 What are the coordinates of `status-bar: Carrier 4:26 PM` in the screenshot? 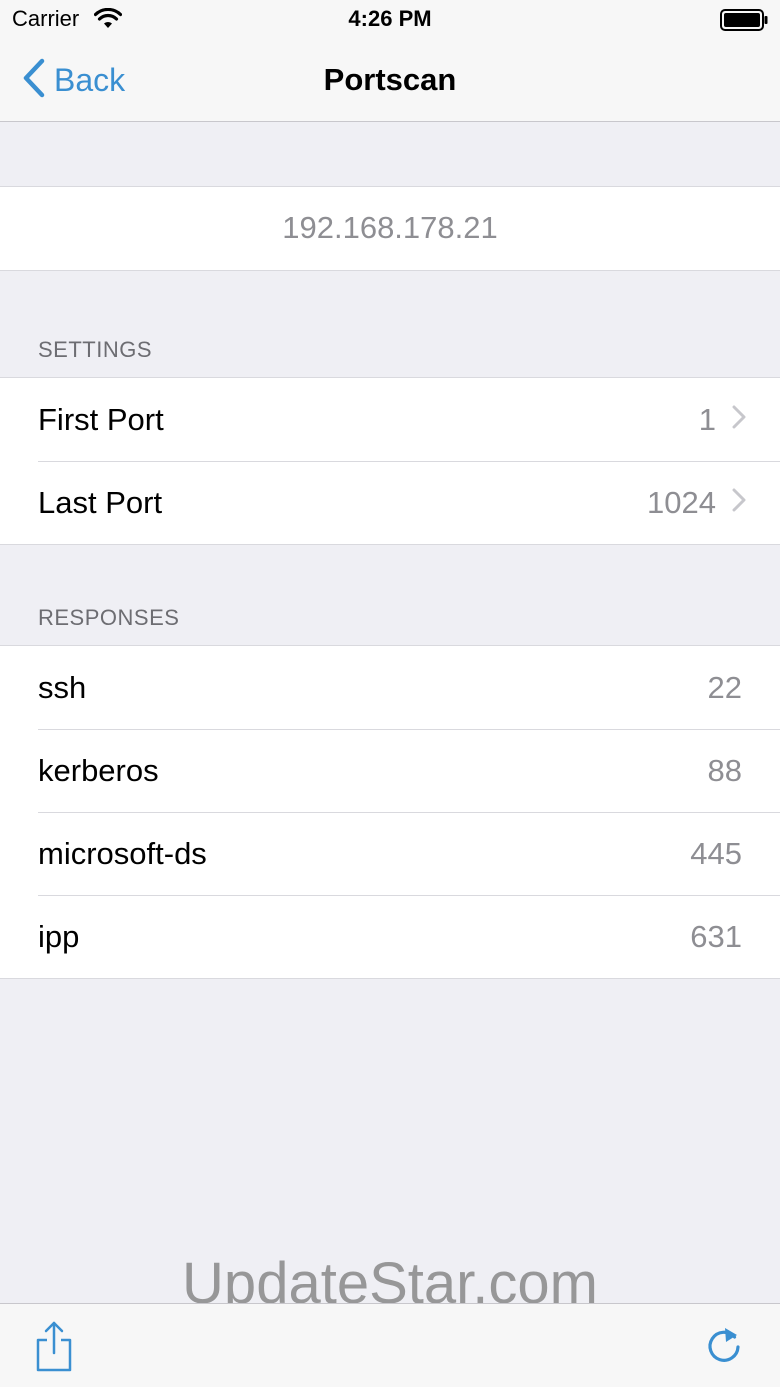 It's located at (390, 20).